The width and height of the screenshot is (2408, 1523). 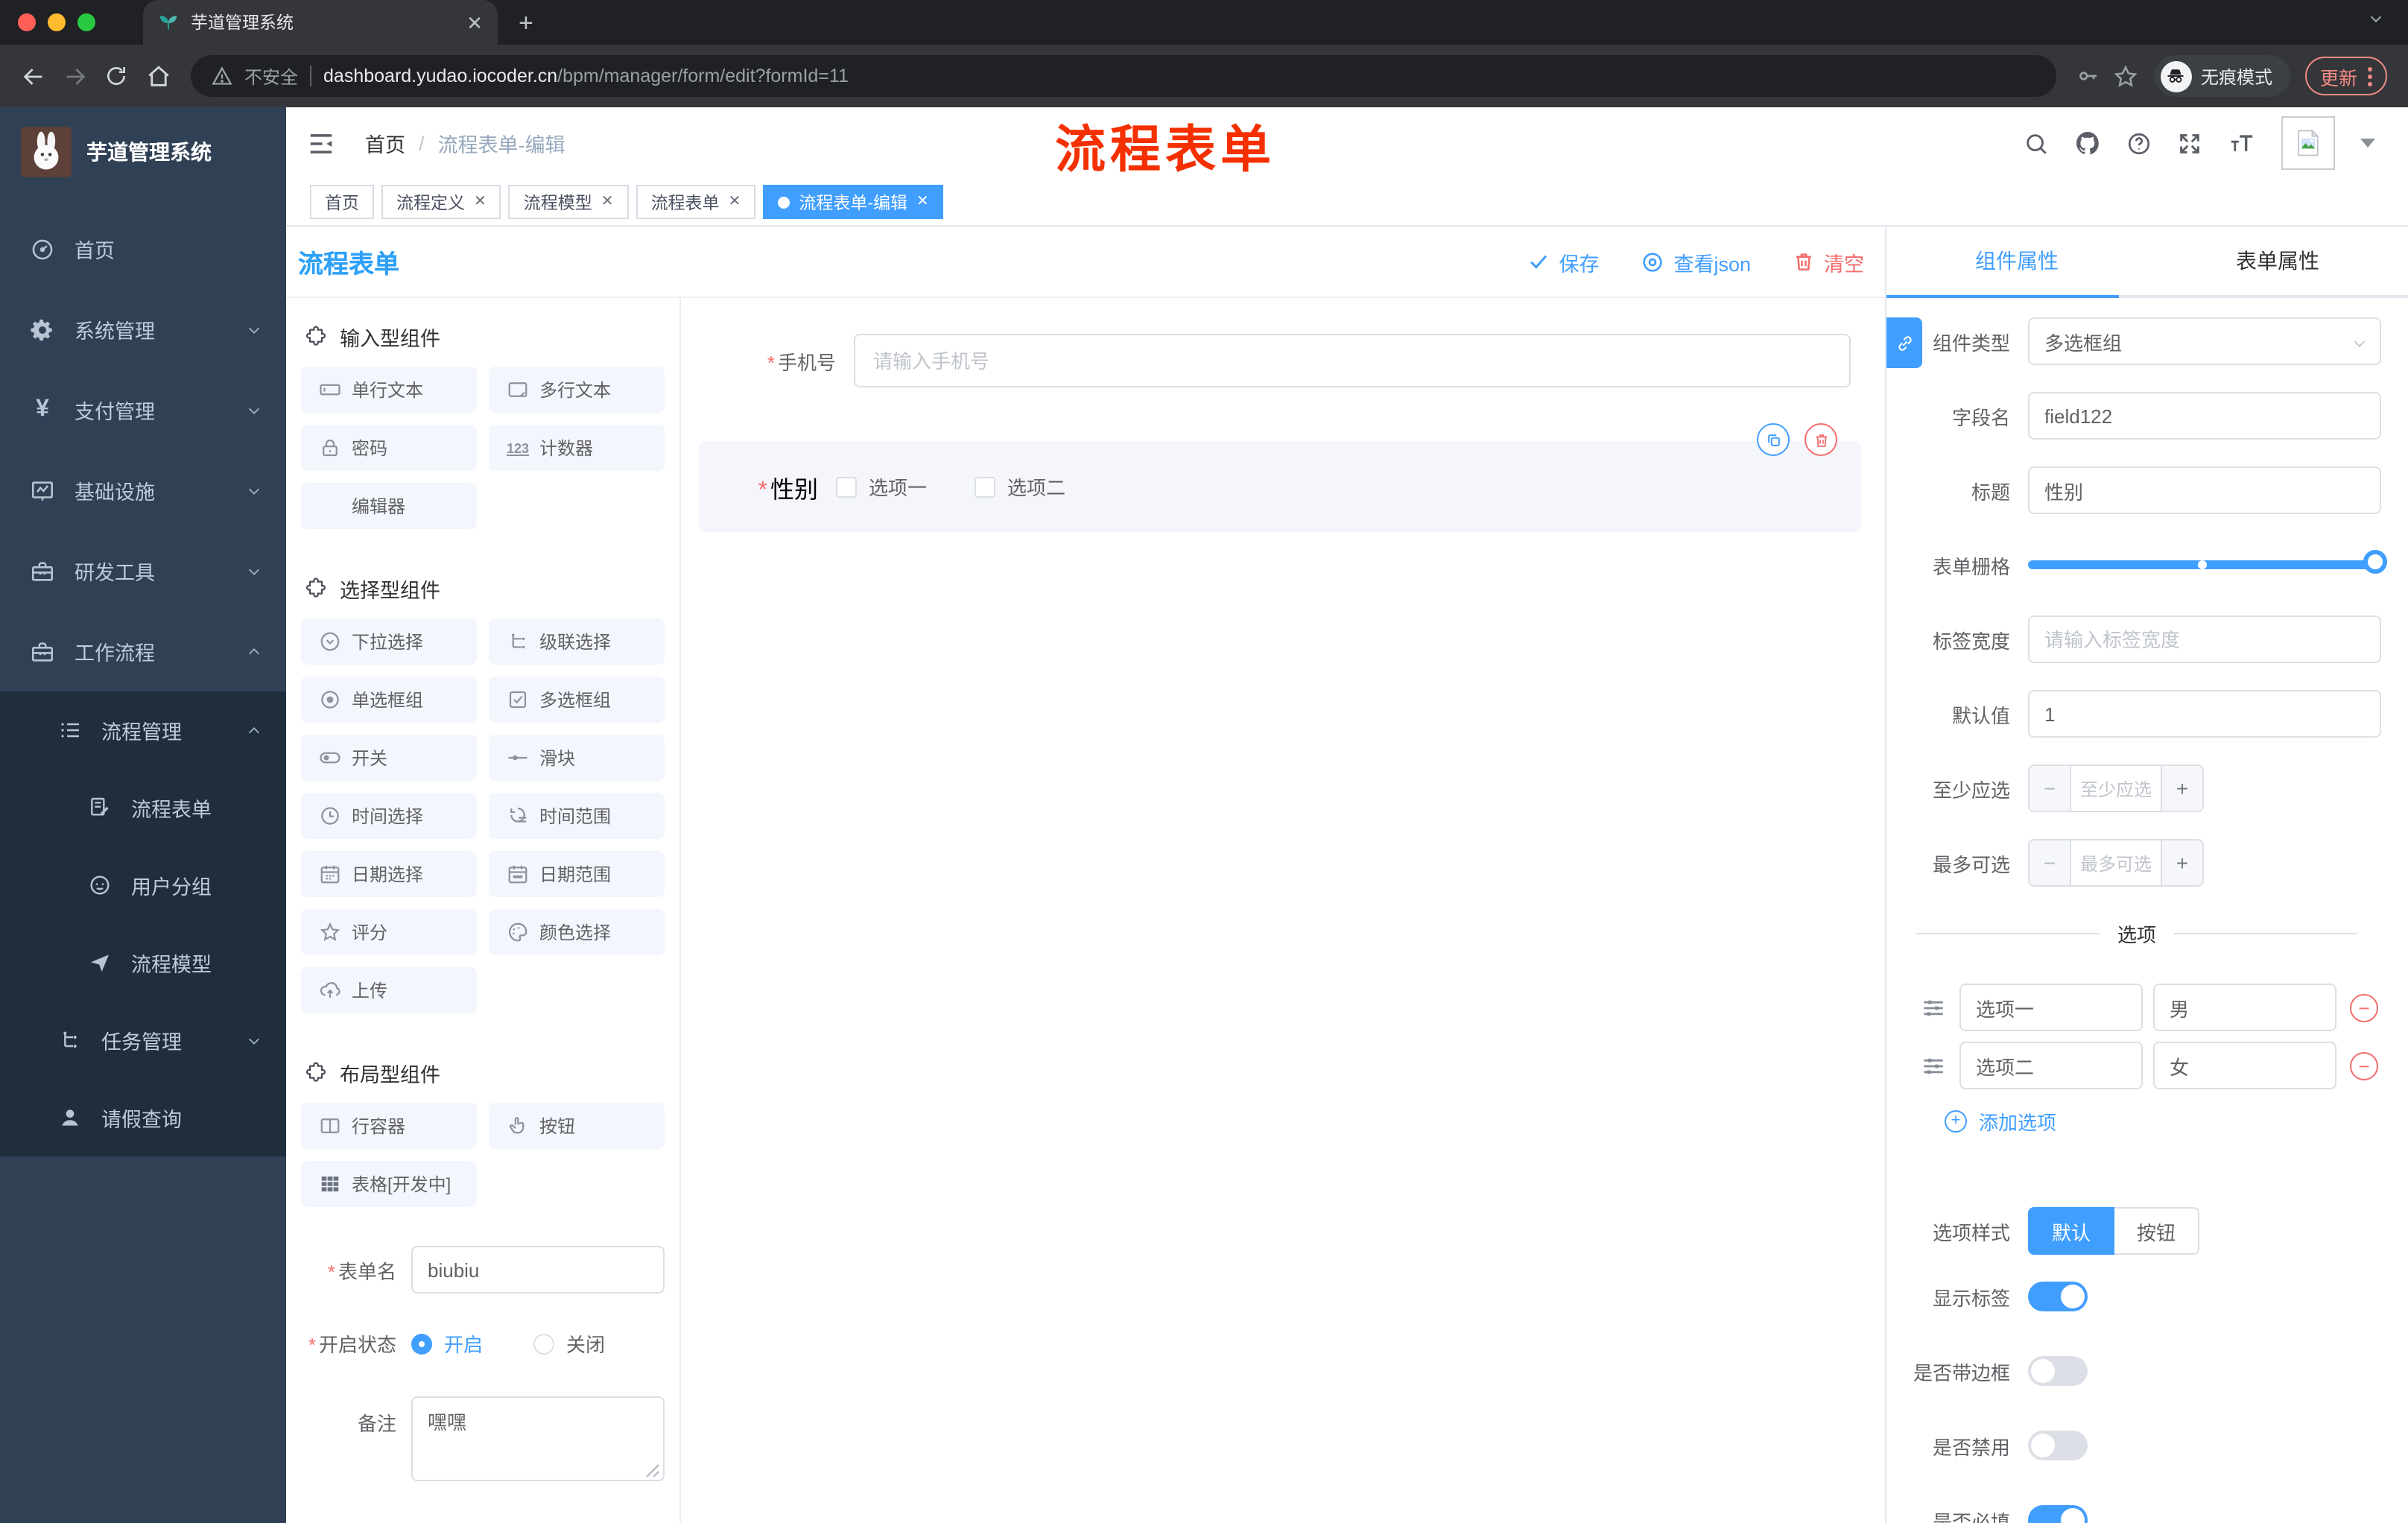 I want to click on tag-home: 首页, so click(x=342, y=202).